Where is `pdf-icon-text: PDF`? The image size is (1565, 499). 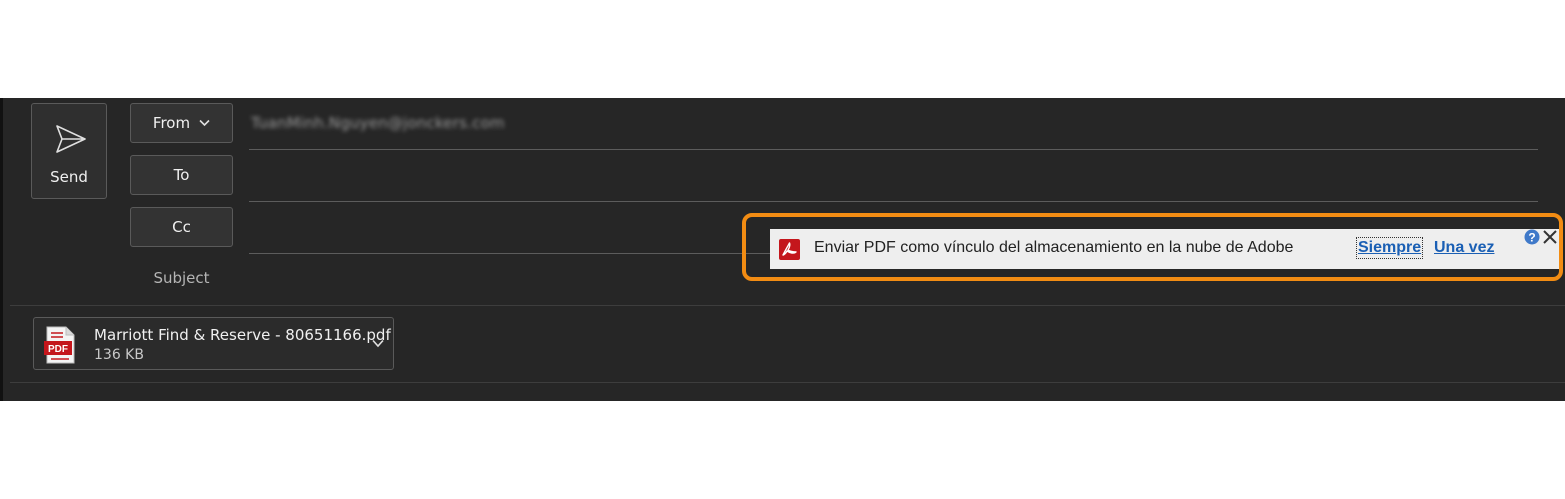 pdf-icon-text: PDF is located at coordinates (58, 349).